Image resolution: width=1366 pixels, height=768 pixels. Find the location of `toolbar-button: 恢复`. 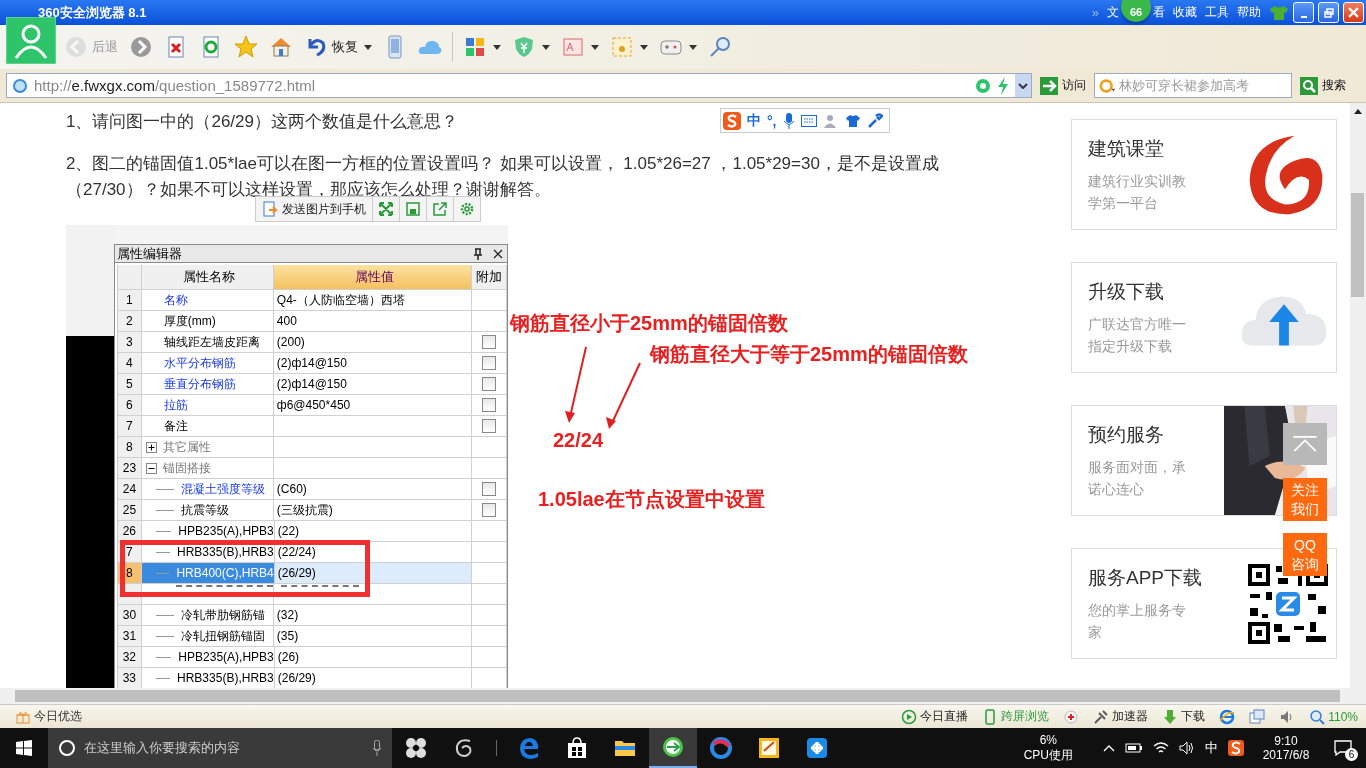

toolbar-button: 恢复 is located at coordinates (338, 47).